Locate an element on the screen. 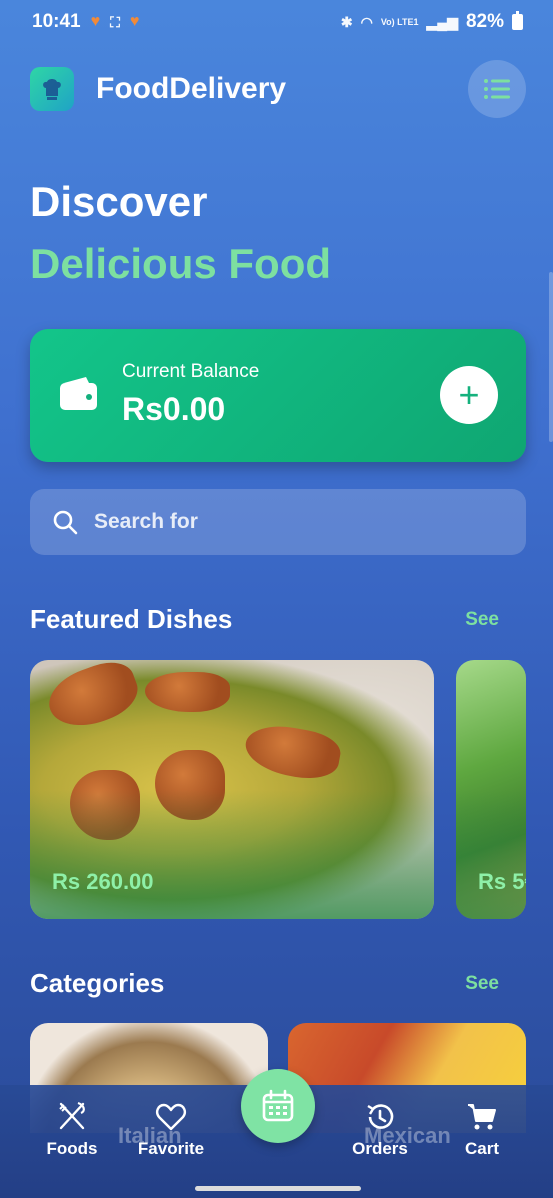 The image size is (553, 1198). wifi-icon: ◠ is located at coordinates (366, 21).